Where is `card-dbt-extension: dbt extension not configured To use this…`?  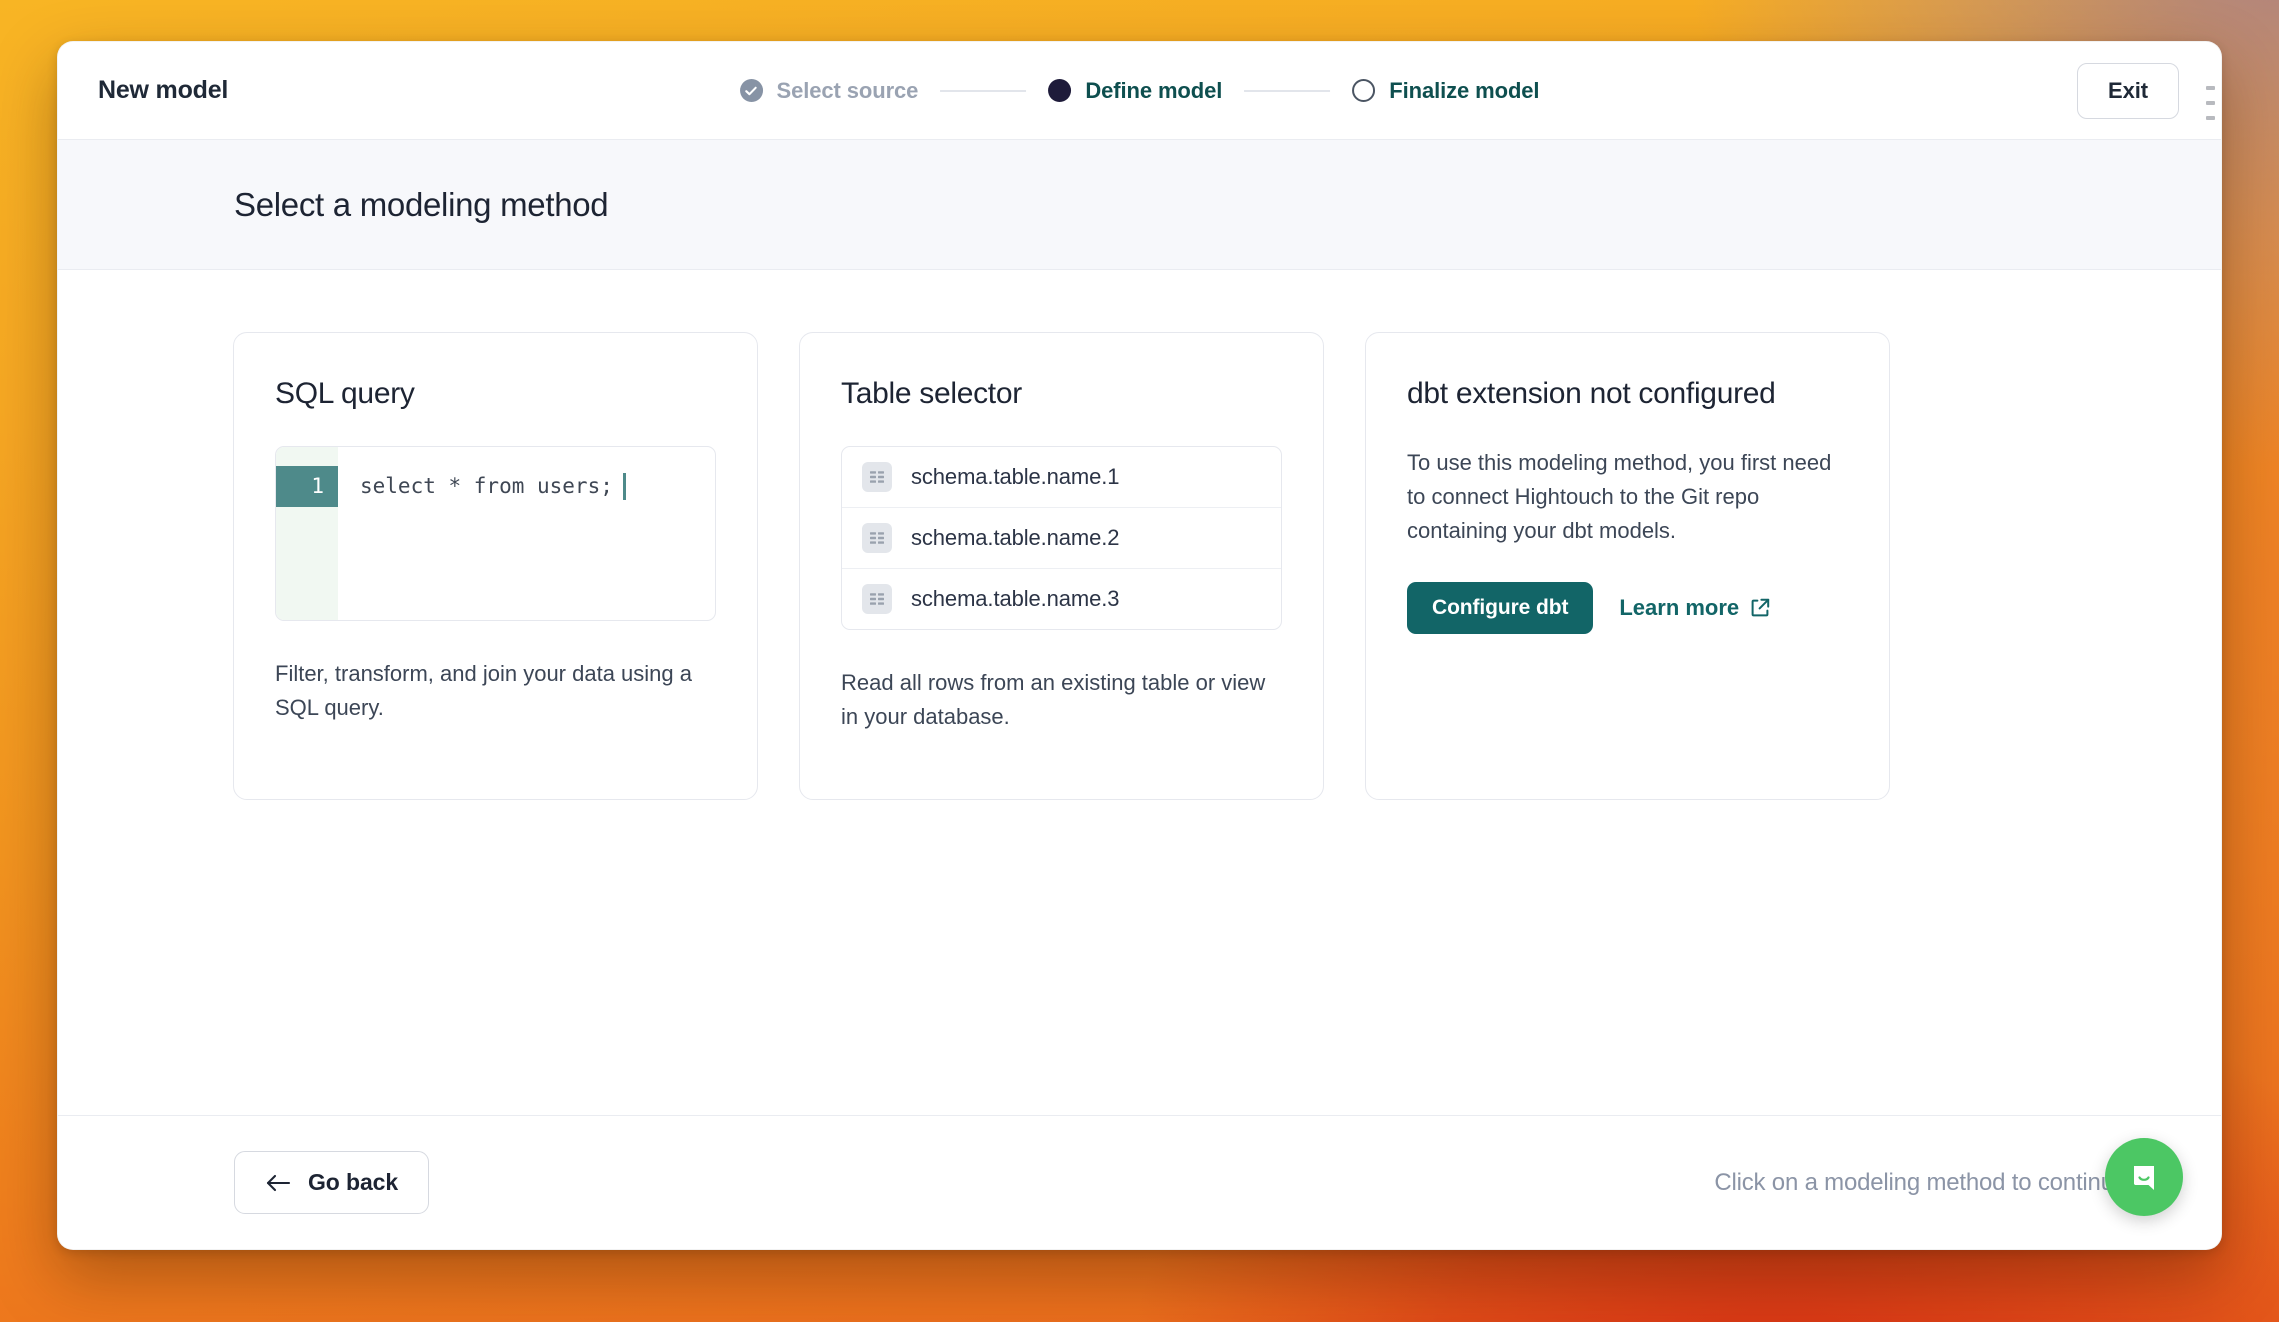 card-dbt-extension: dbt extension not configured To use this… is located at coordinates (1627, 566).